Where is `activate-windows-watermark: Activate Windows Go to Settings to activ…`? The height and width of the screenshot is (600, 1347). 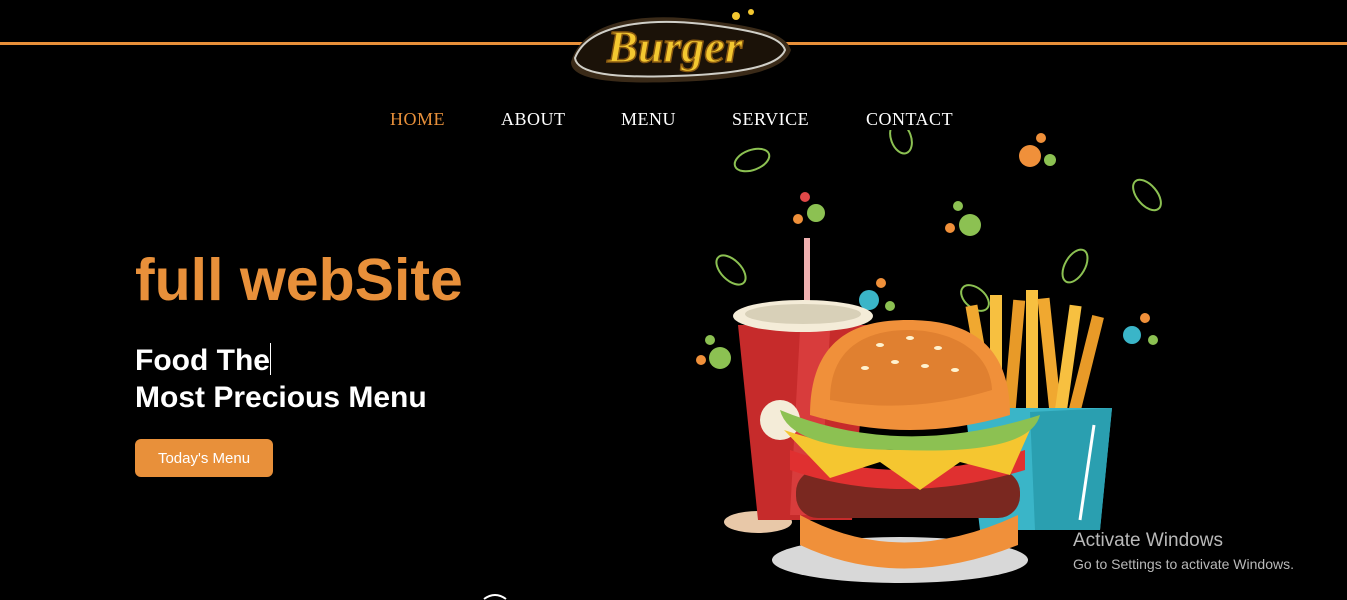
activate-windows-watermark: Activate Windows Go to Settings to activ… is located at coordinates (1183, 551).